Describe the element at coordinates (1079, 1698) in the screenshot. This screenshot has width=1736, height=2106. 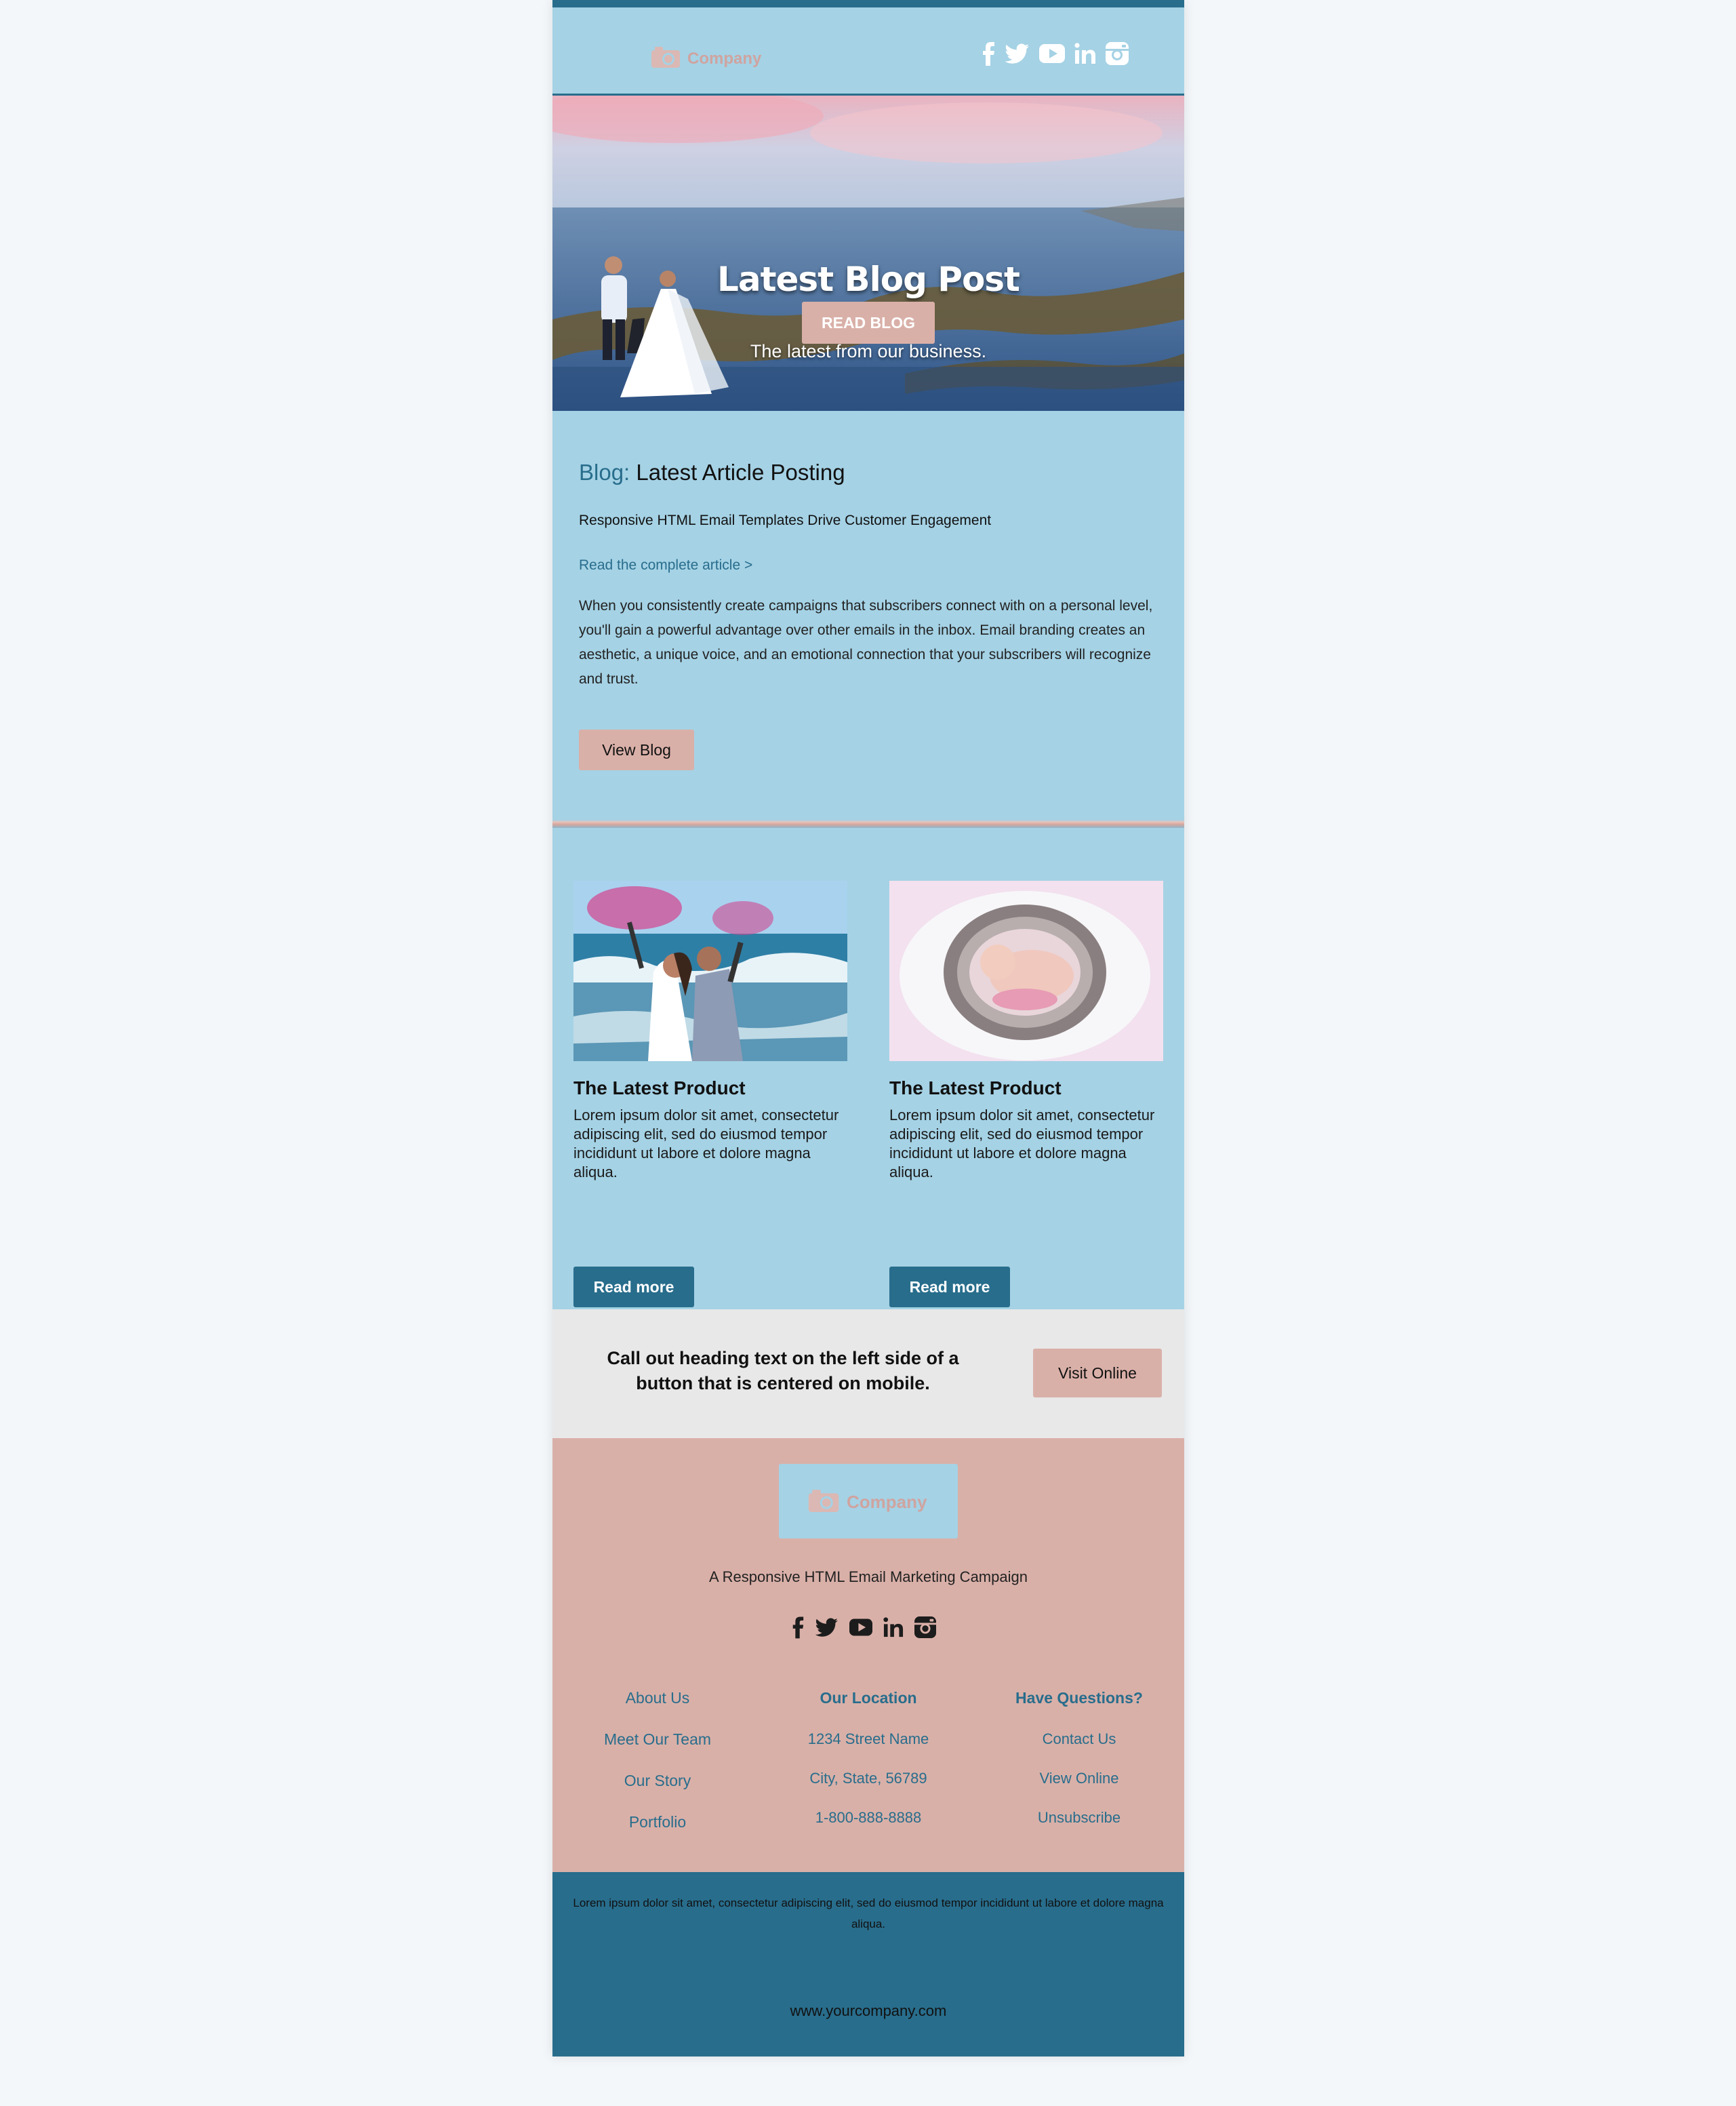
I see `footer-questions-heading: Have Questions?` at that location.